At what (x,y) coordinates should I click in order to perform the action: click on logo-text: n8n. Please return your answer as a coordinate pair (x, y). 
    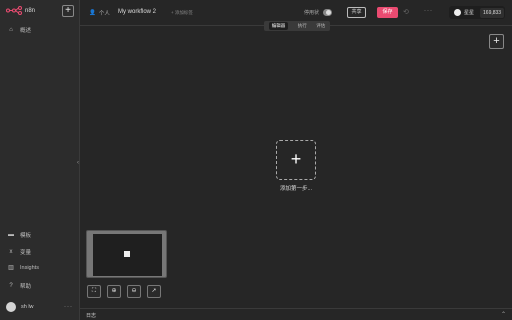
    Looking at the image, I should click on (30, 10).